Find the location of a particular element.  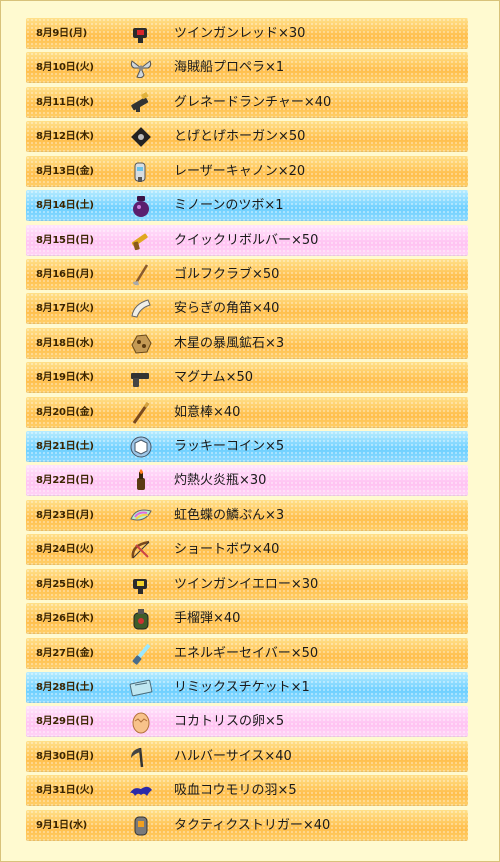

list-item: 8月22日(日) 灼熱火炎瓶×30 is located at coordinates (247, 481).